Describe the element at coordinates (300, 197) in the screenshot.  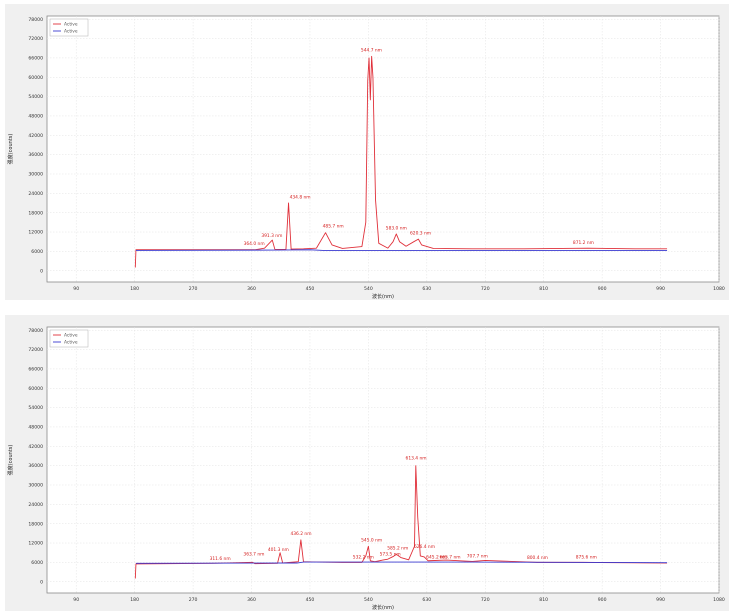
I see `peak-label: 434.8 nm` at that location.